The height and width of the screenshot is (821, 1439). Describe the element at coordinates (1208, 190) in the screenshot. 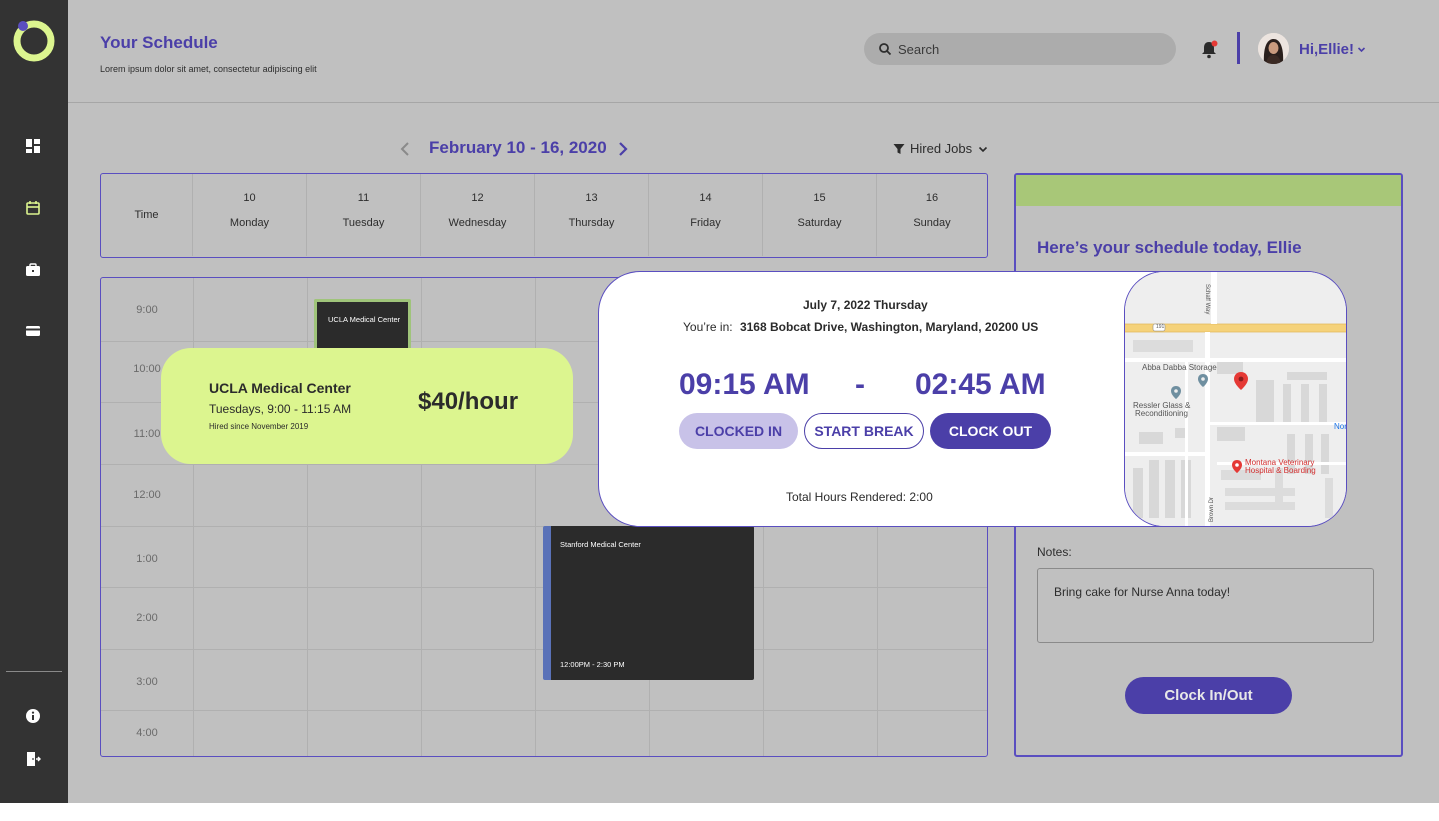

I see `panel-header-band` at that location.